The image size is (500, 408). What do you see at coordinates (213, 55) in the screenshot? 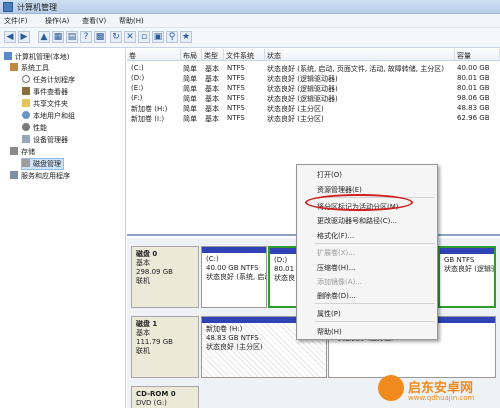
I see `column-header-type: 类型` at bounding box center [213, 55].